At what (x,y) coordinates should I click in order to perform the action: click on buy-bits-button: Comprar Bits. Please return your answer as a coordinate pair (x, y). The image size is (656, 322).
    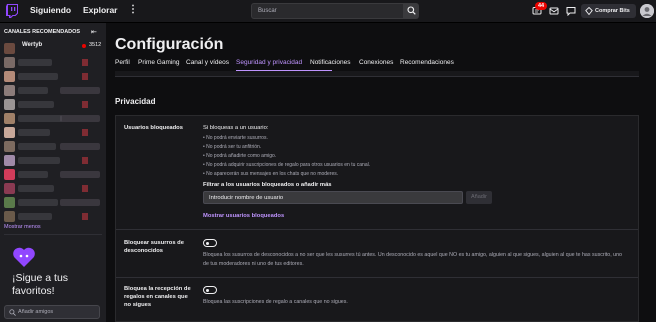
    Looking at the image, I should click on (608, 11).